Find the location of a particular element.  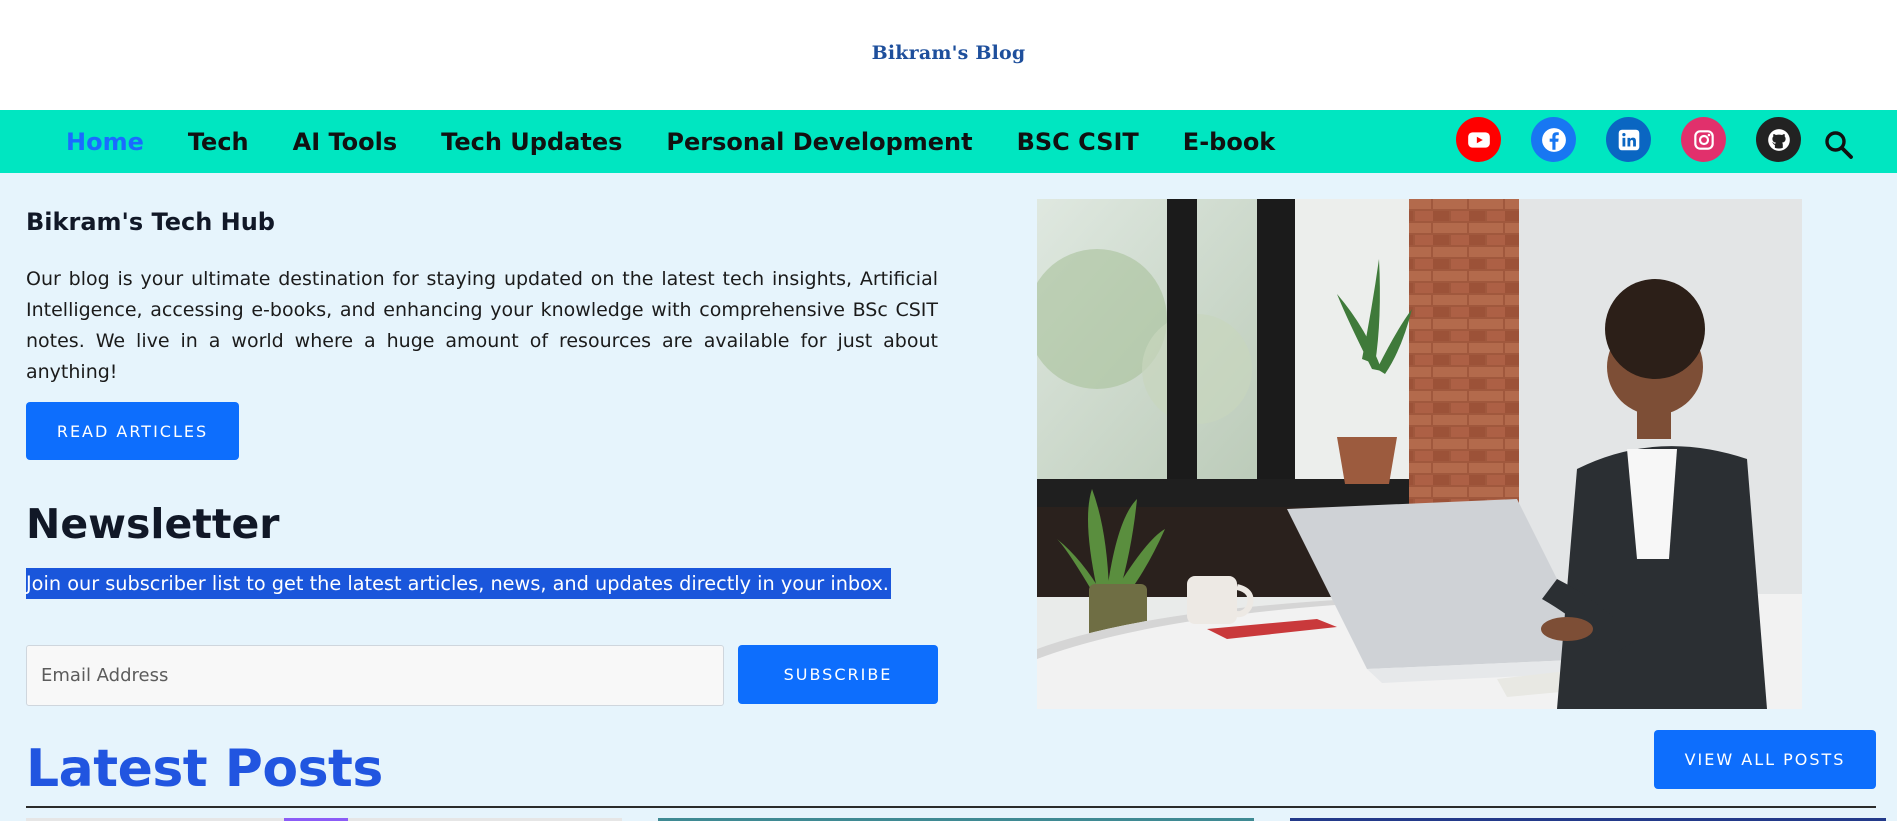

youtube-icon is located at coordinates (1478, 139).